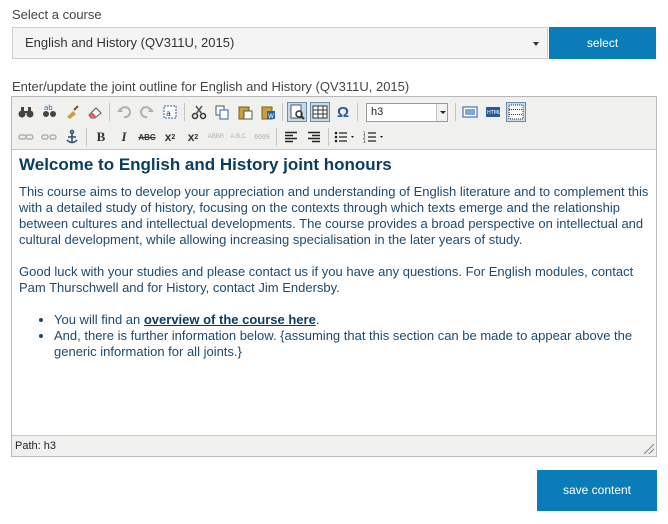 The height and width of the screenshot is (524, 668). Describe the element at coordinates (314, 137) in the screenshot. I see `align-right-icon` at that location.